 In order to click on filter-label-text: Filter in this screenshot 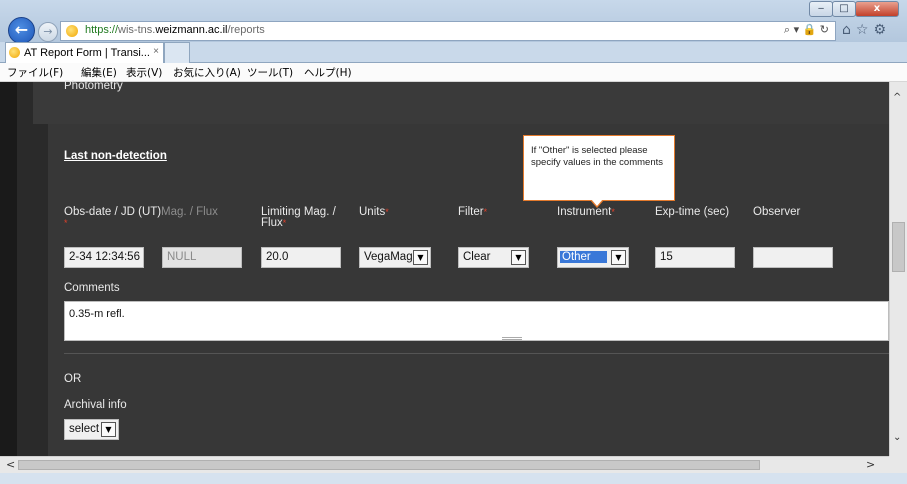, I will do `click(471, 212)`.